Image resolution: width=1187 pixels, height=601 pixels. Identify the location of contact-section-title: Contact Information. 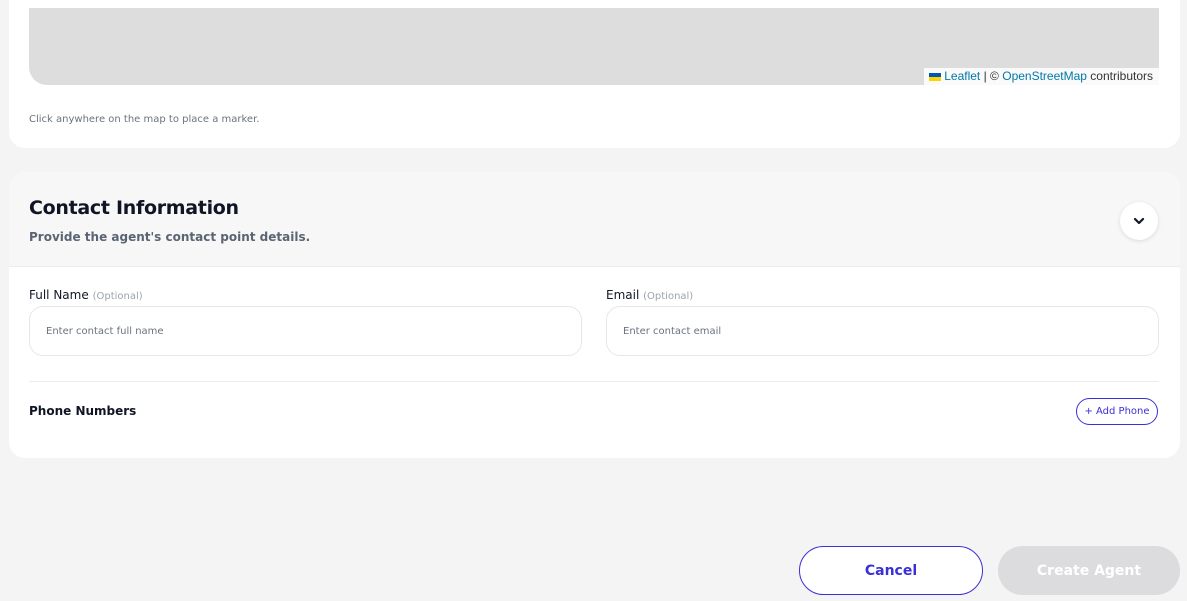
(134, 208).